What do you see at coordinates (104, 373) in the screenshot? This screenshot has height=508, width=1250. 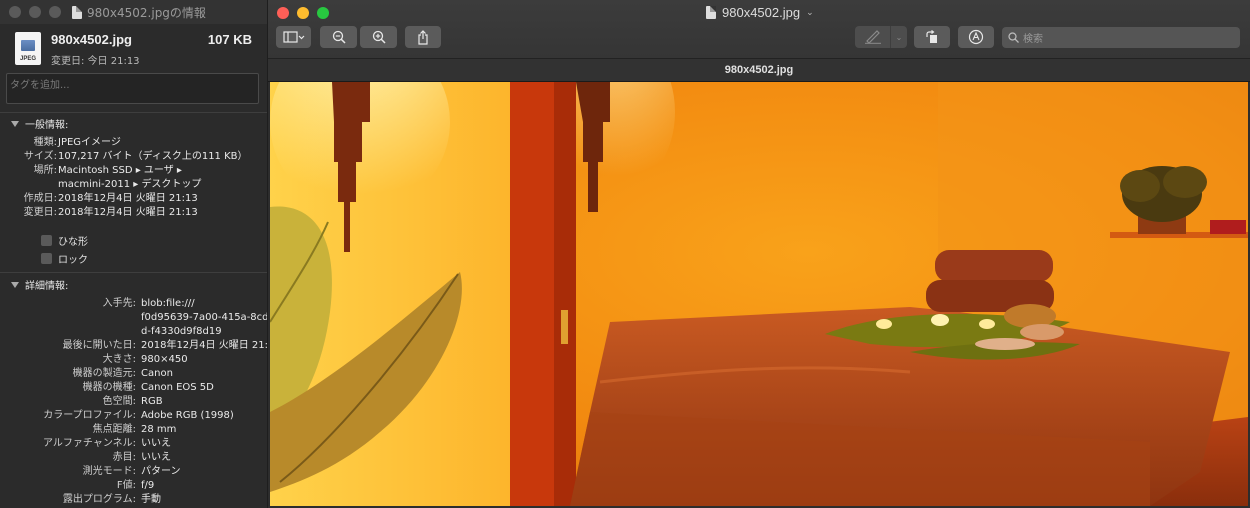 I see `info-row-key: 機器の製造元:` at bounding box center [104, 373].